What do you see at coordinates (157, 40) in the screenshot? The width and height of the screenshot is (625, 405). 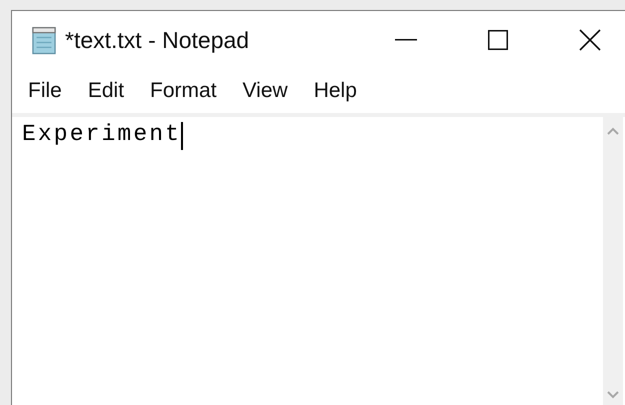 I see `window-title: *text.txt - Notepad` at bounding box center [157, 40].